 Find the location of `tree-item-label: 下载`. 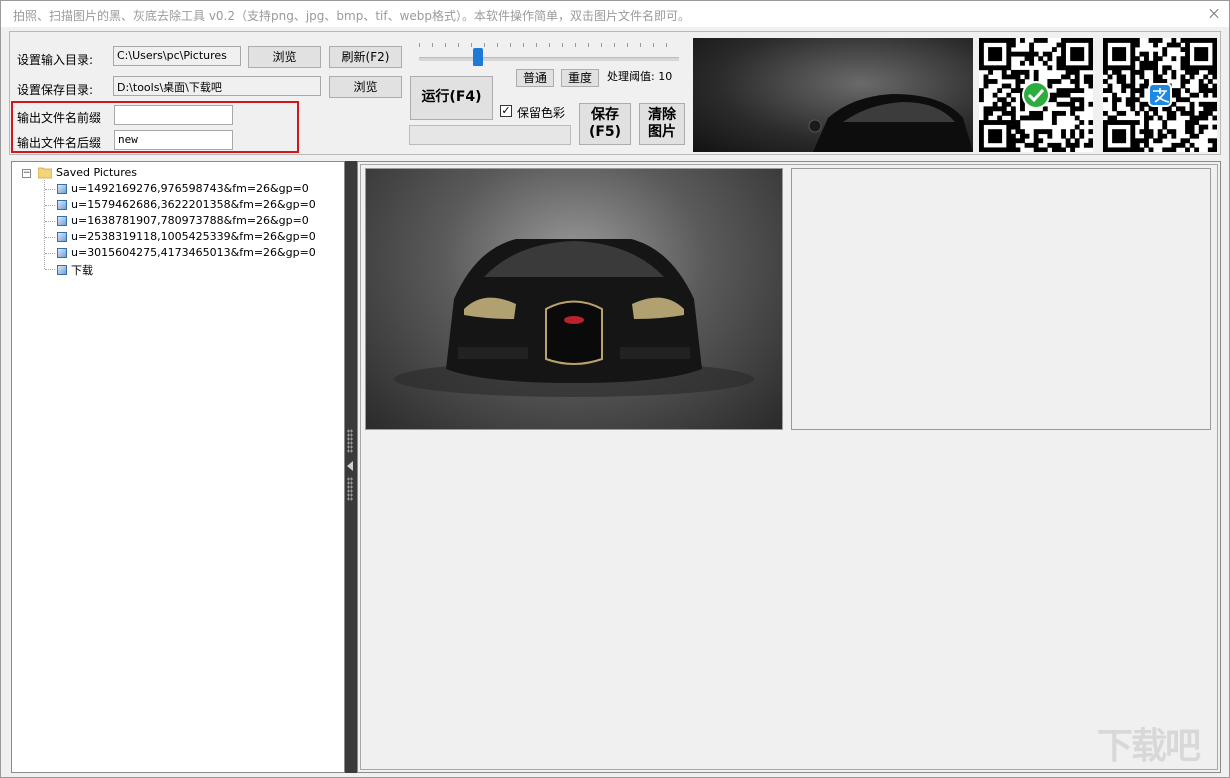

tree-item-label: 下载 is located at coordinates (82, 270).